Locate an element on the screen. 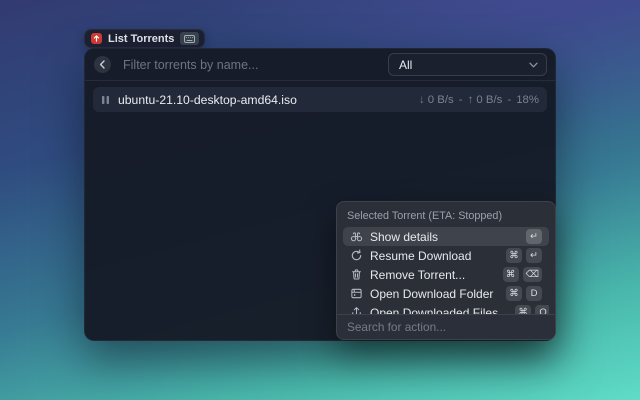  keycap-letter: O is located at coordinates (542, 309).